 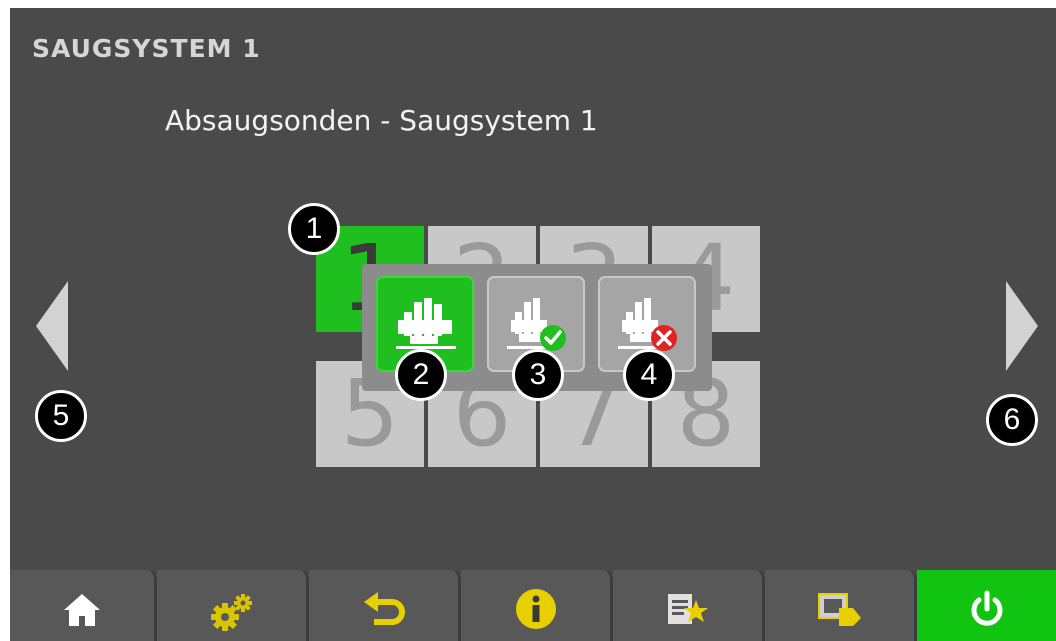 I want to click on info-icon, so click(x=535, y=609).